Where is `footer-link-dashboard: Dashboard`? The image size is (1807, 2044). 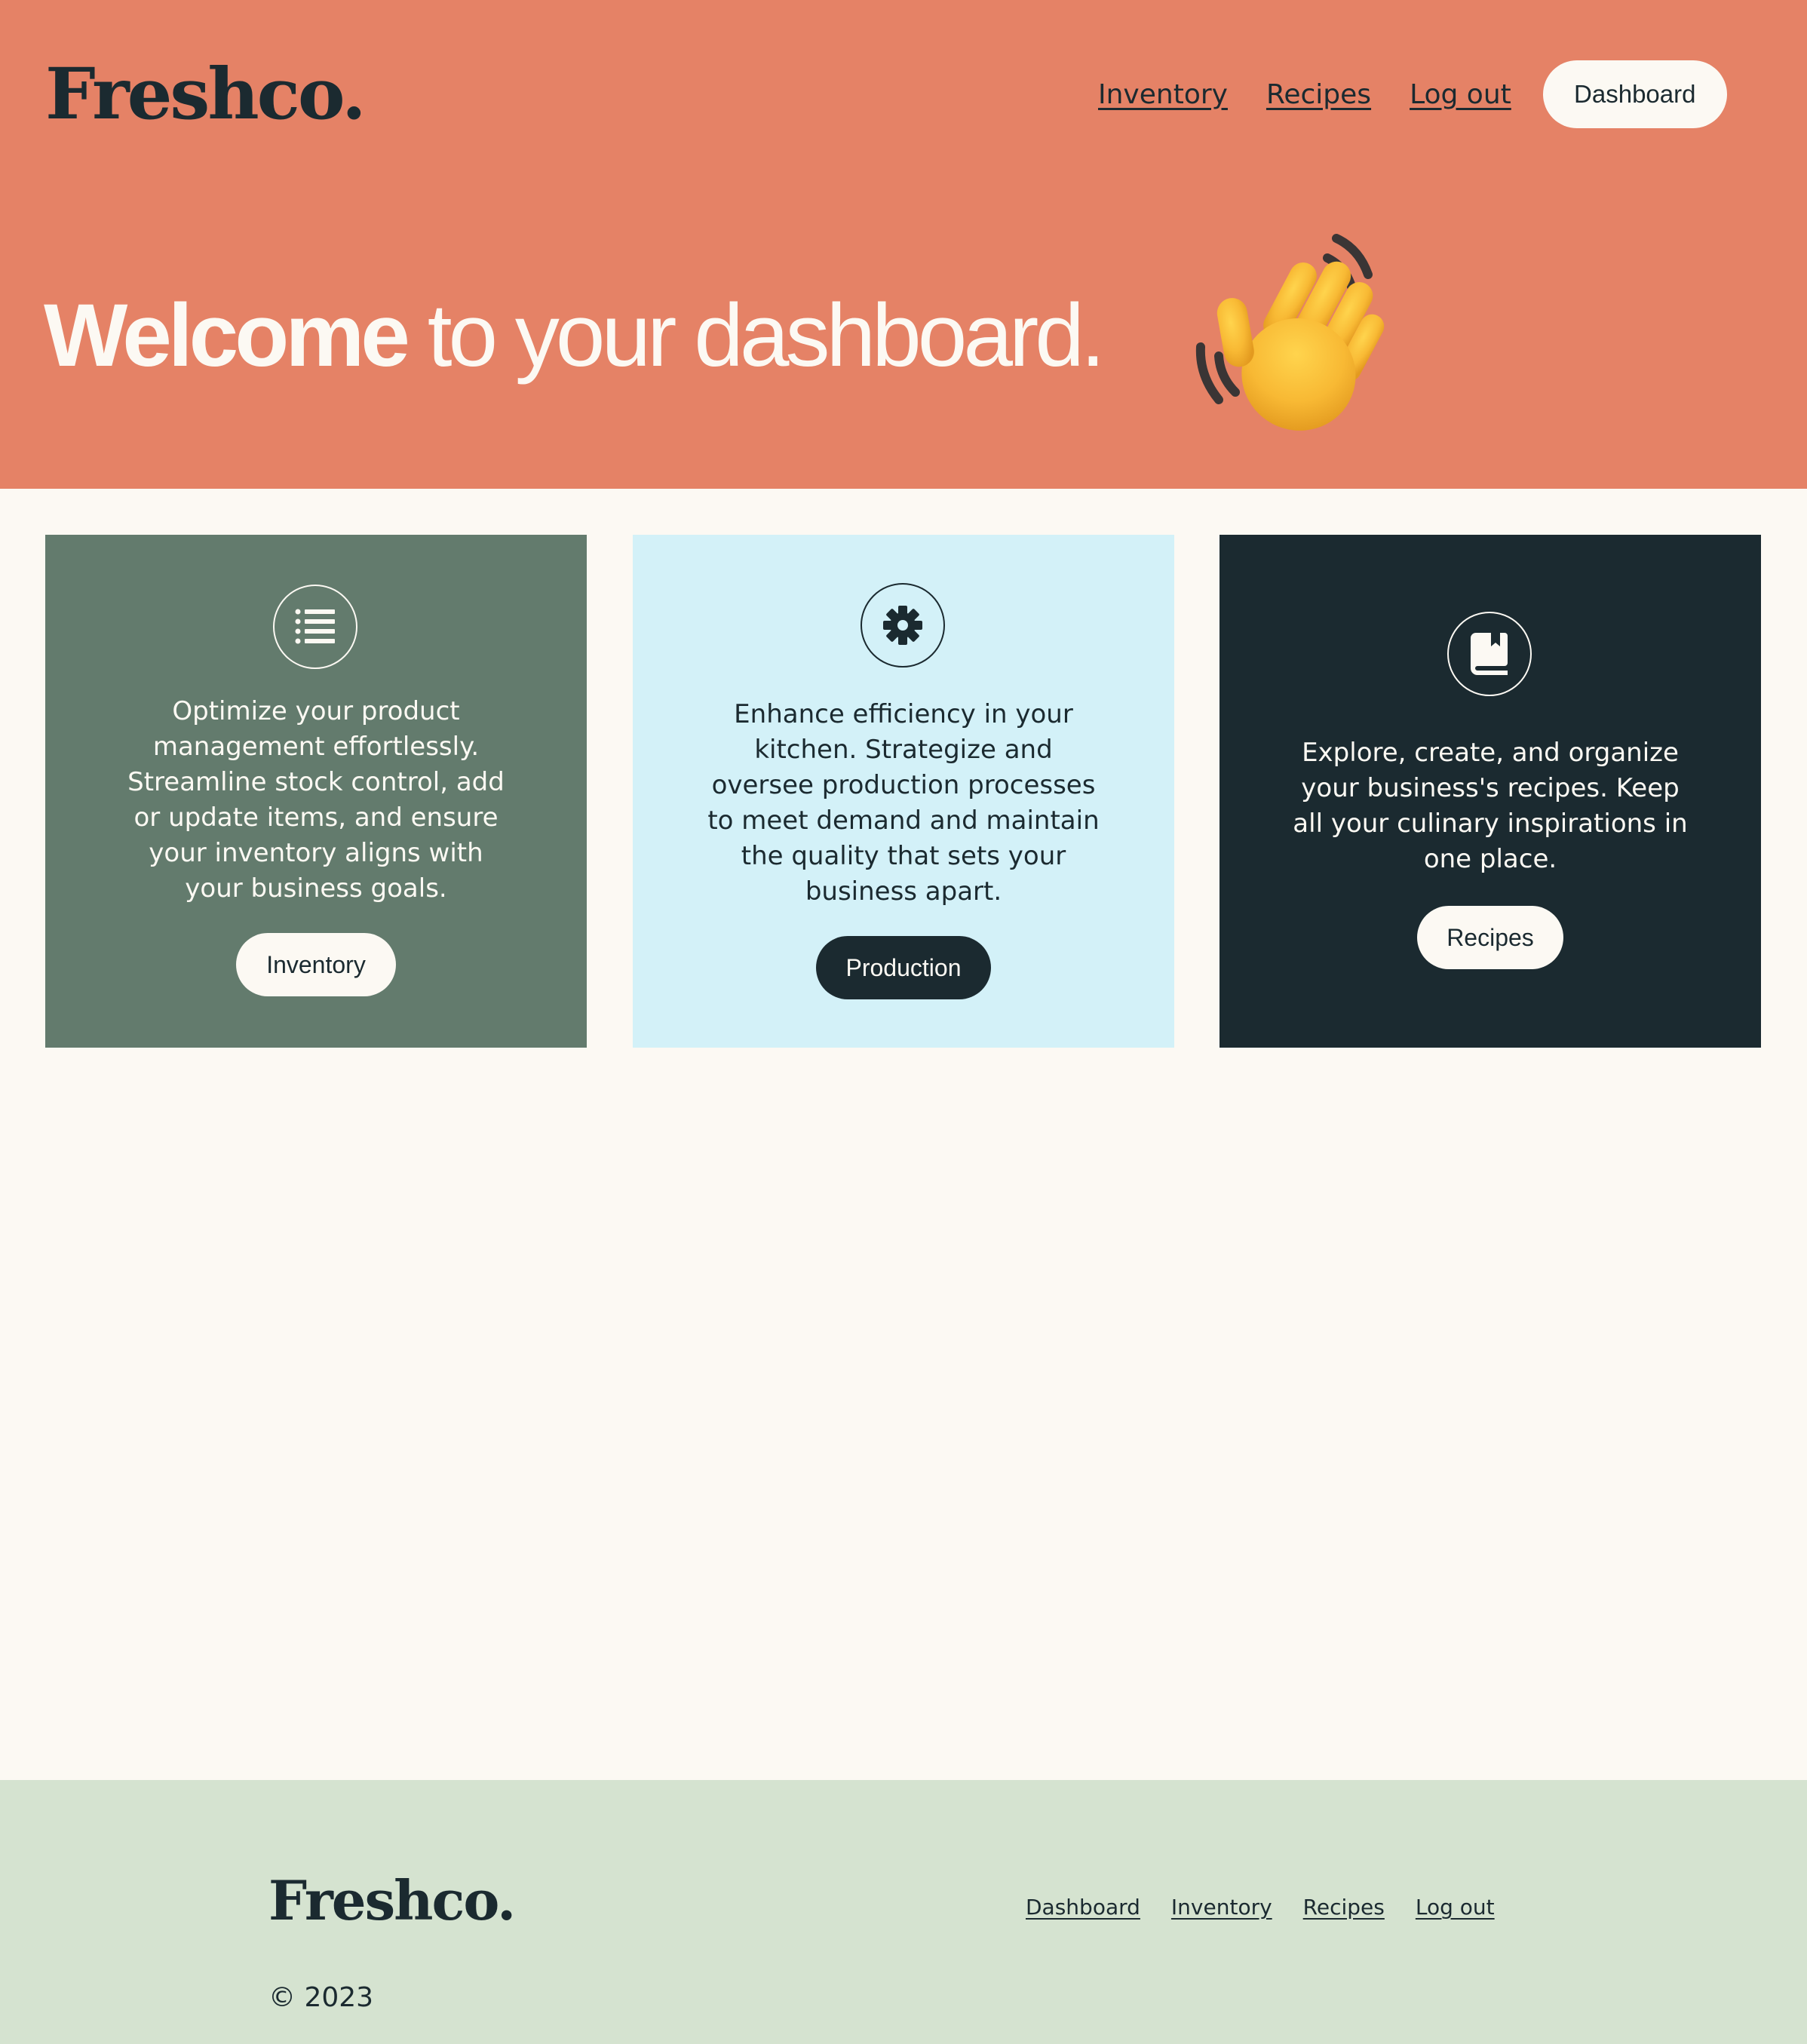
footer-link-dashboard: Dashboard is located at coordinates (1083, 1907).